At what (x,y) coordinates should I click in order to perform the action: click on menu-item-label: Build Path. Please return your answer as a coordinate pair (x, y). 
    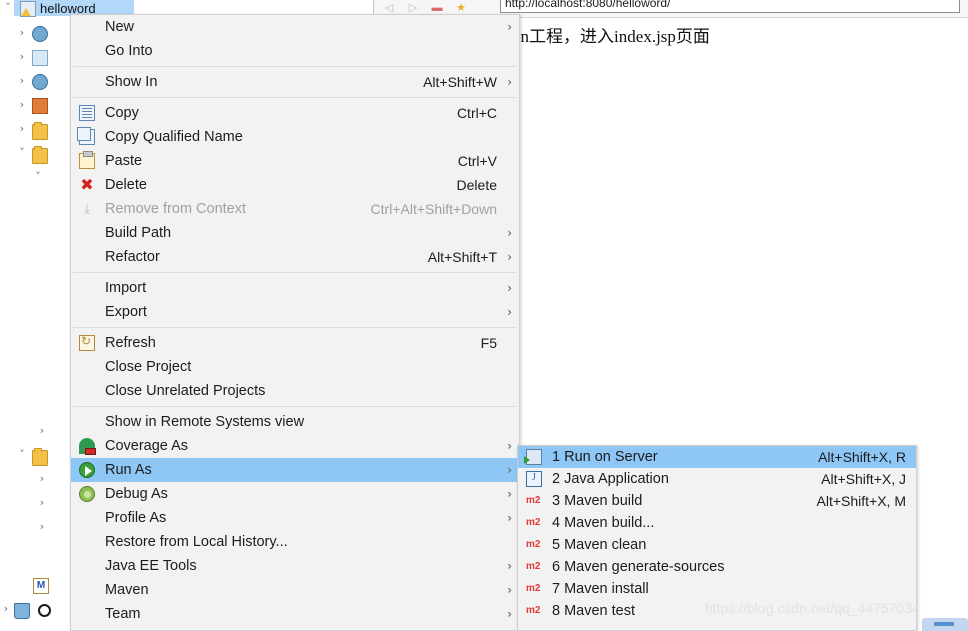
    Looking at the image, I should click on (138, 233).